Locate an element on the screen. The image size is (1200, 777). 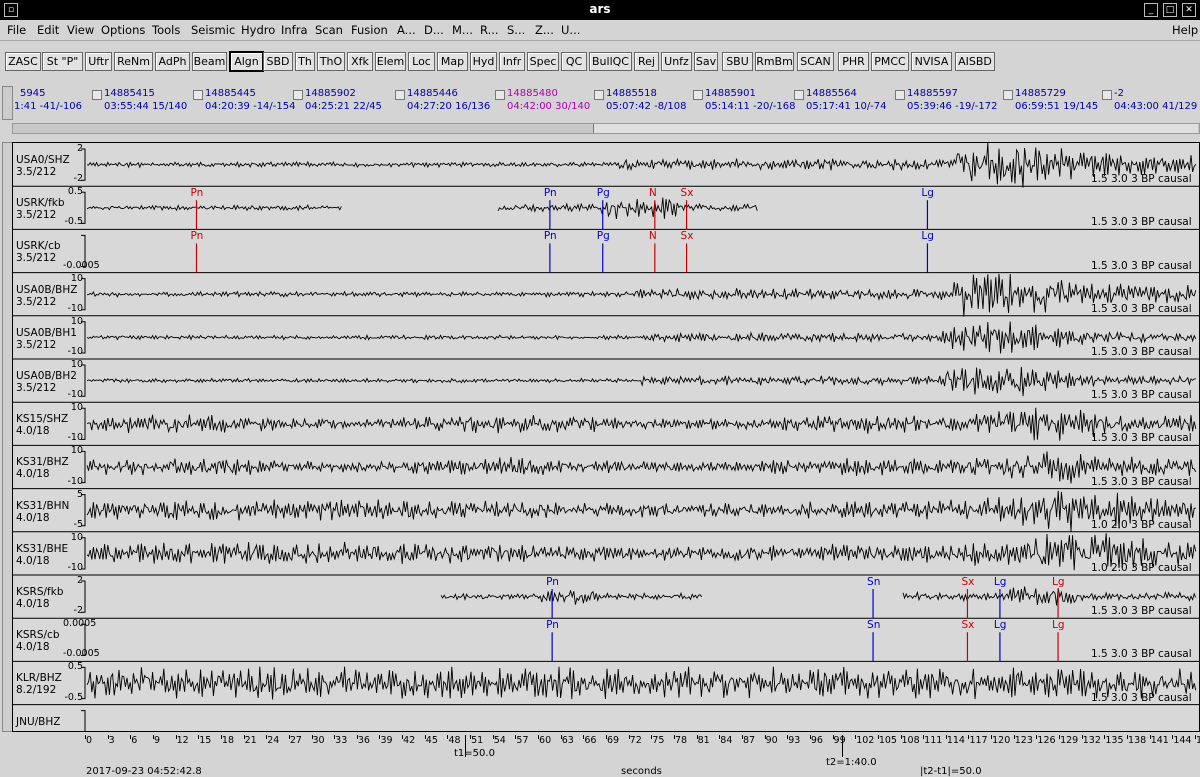
toolbar-button-adph: AdPh is located at coordinates (172, 61).